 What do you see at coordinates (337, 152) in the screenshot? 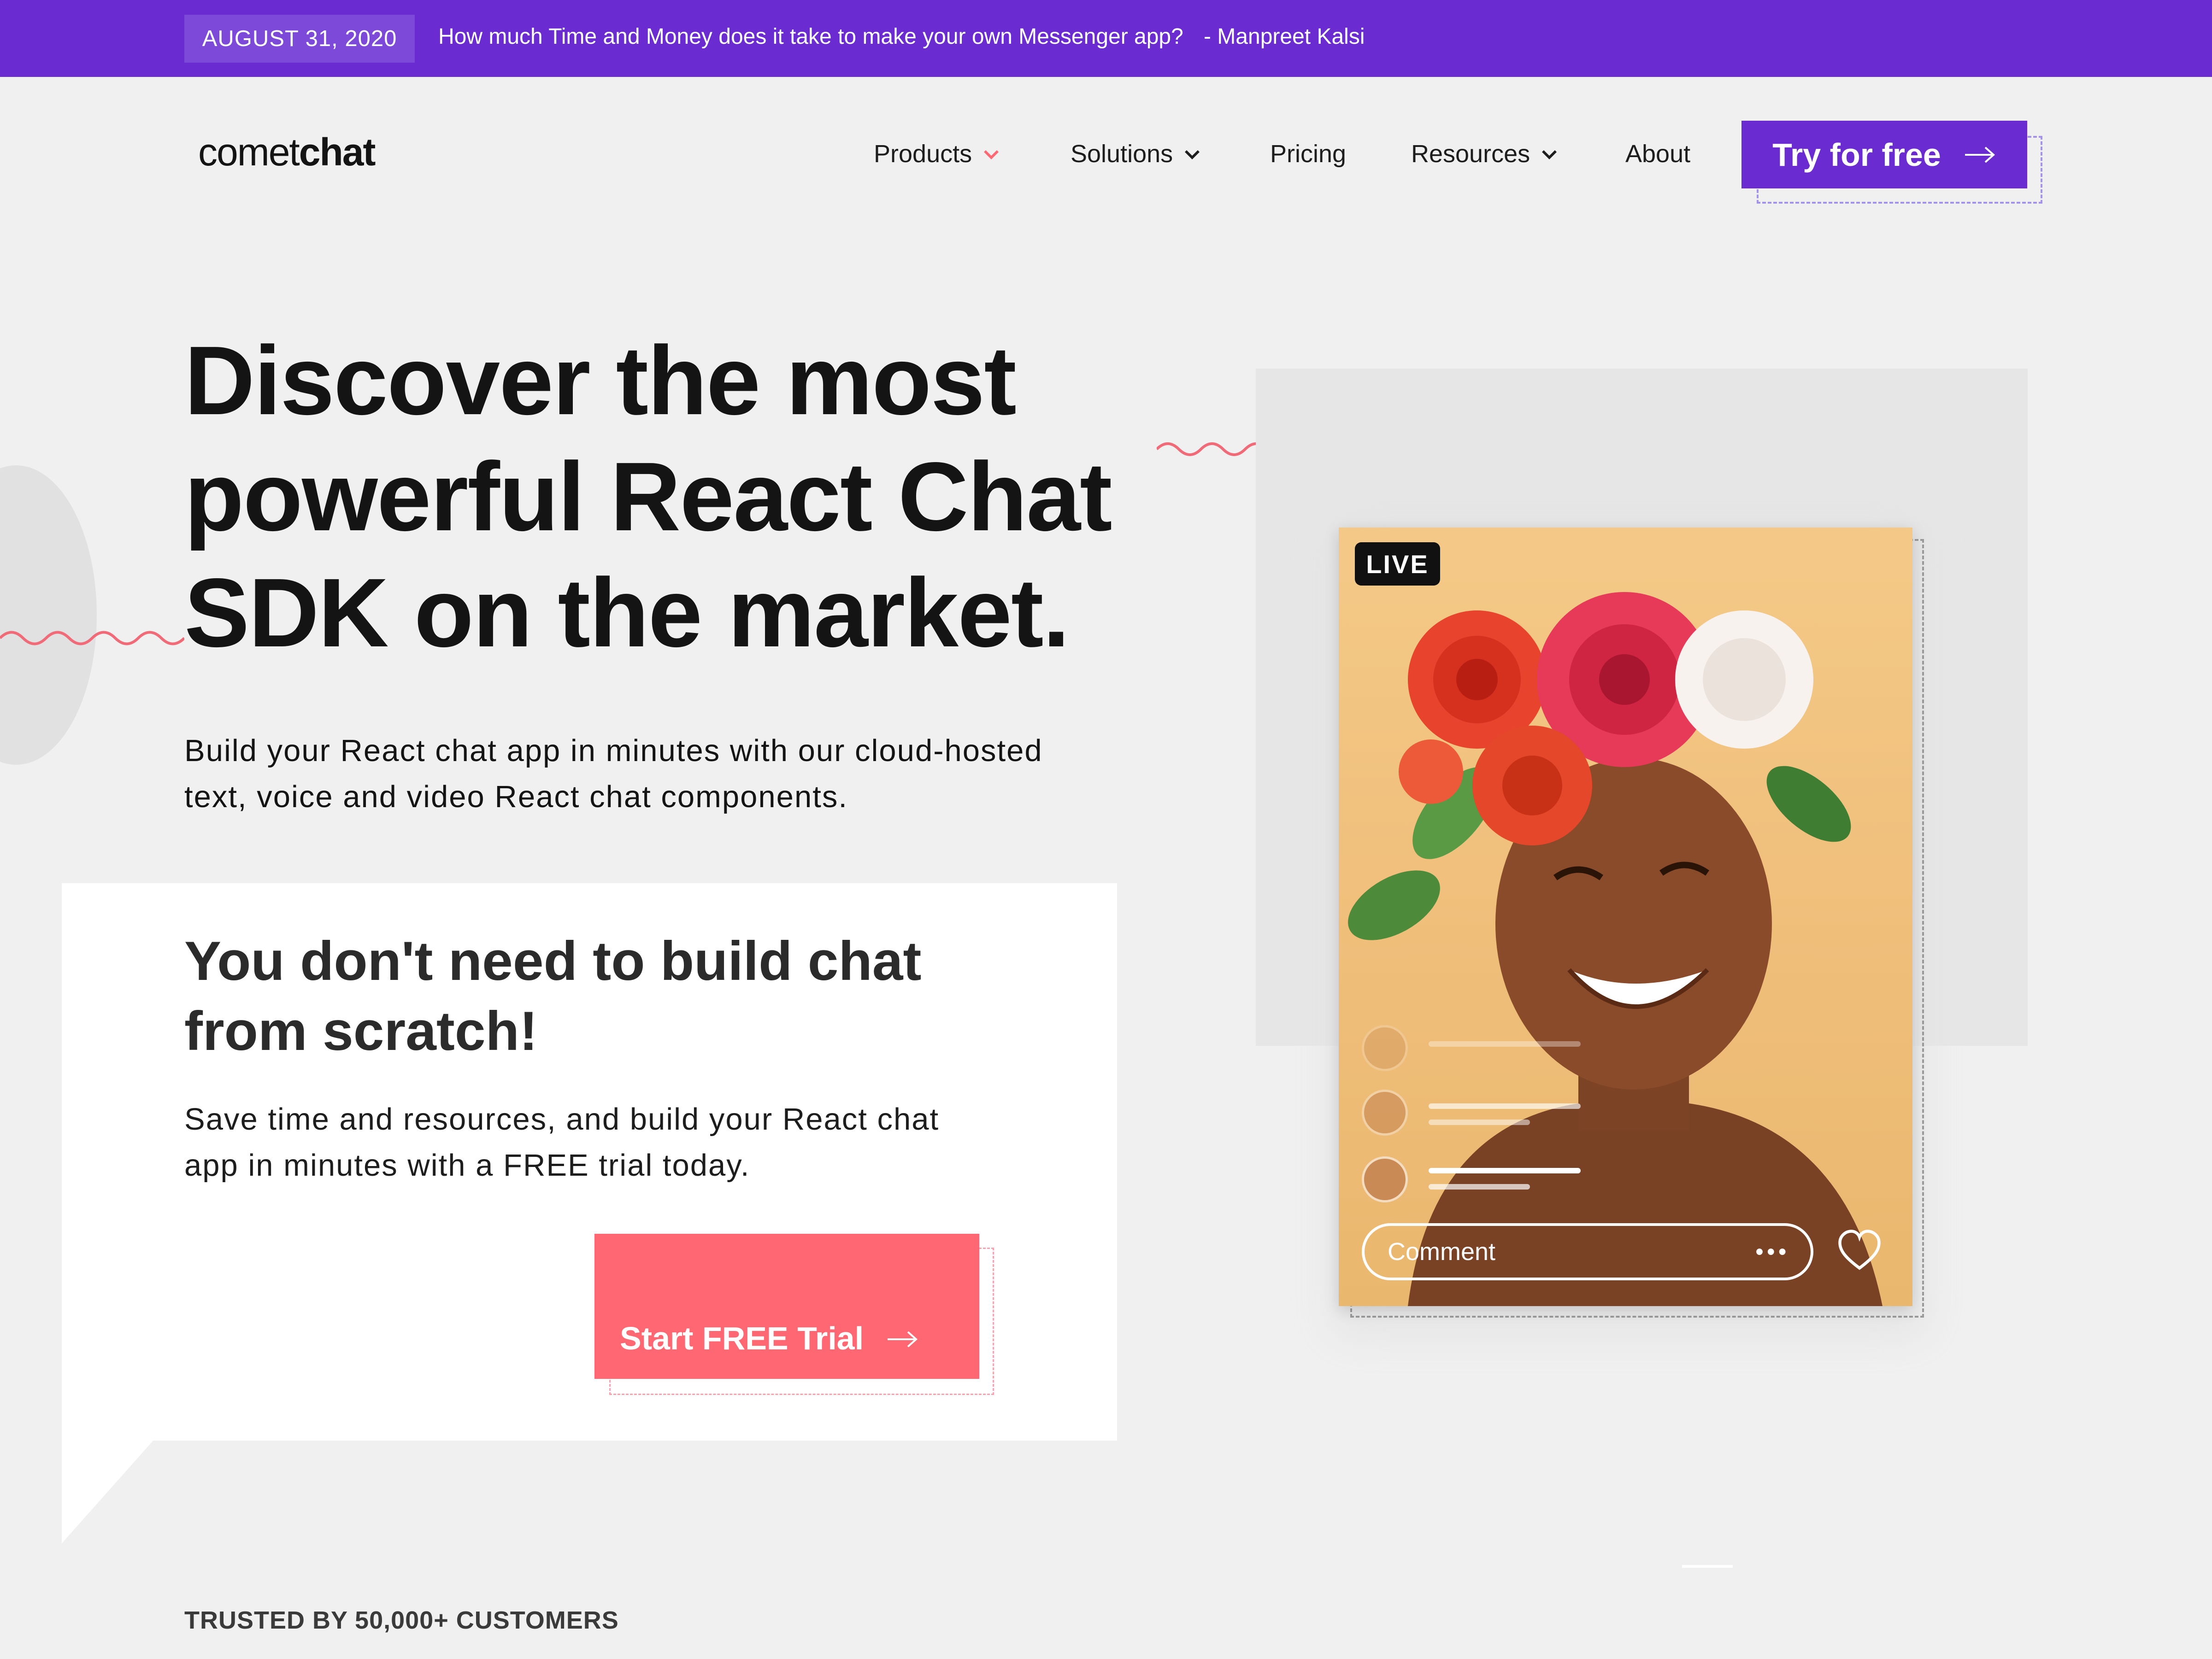
I see `logo-text-chat: chat` at bounding box center [337, 152].